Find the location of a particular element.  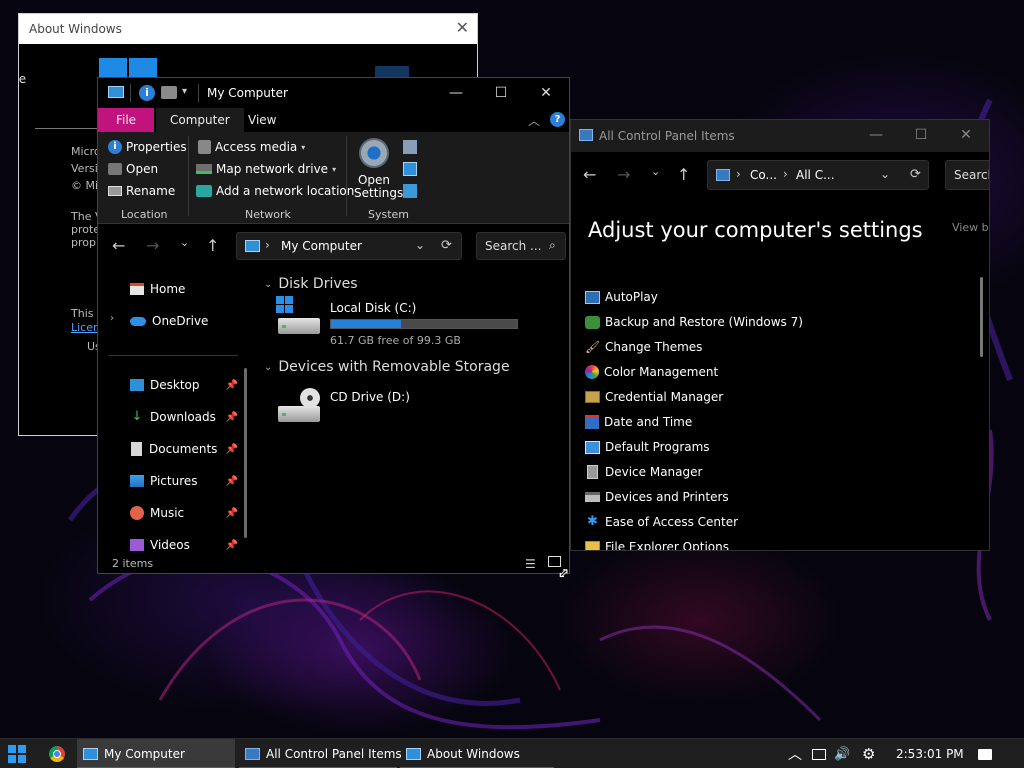

properties-button: i Properties is located at coordinates (147, 147).